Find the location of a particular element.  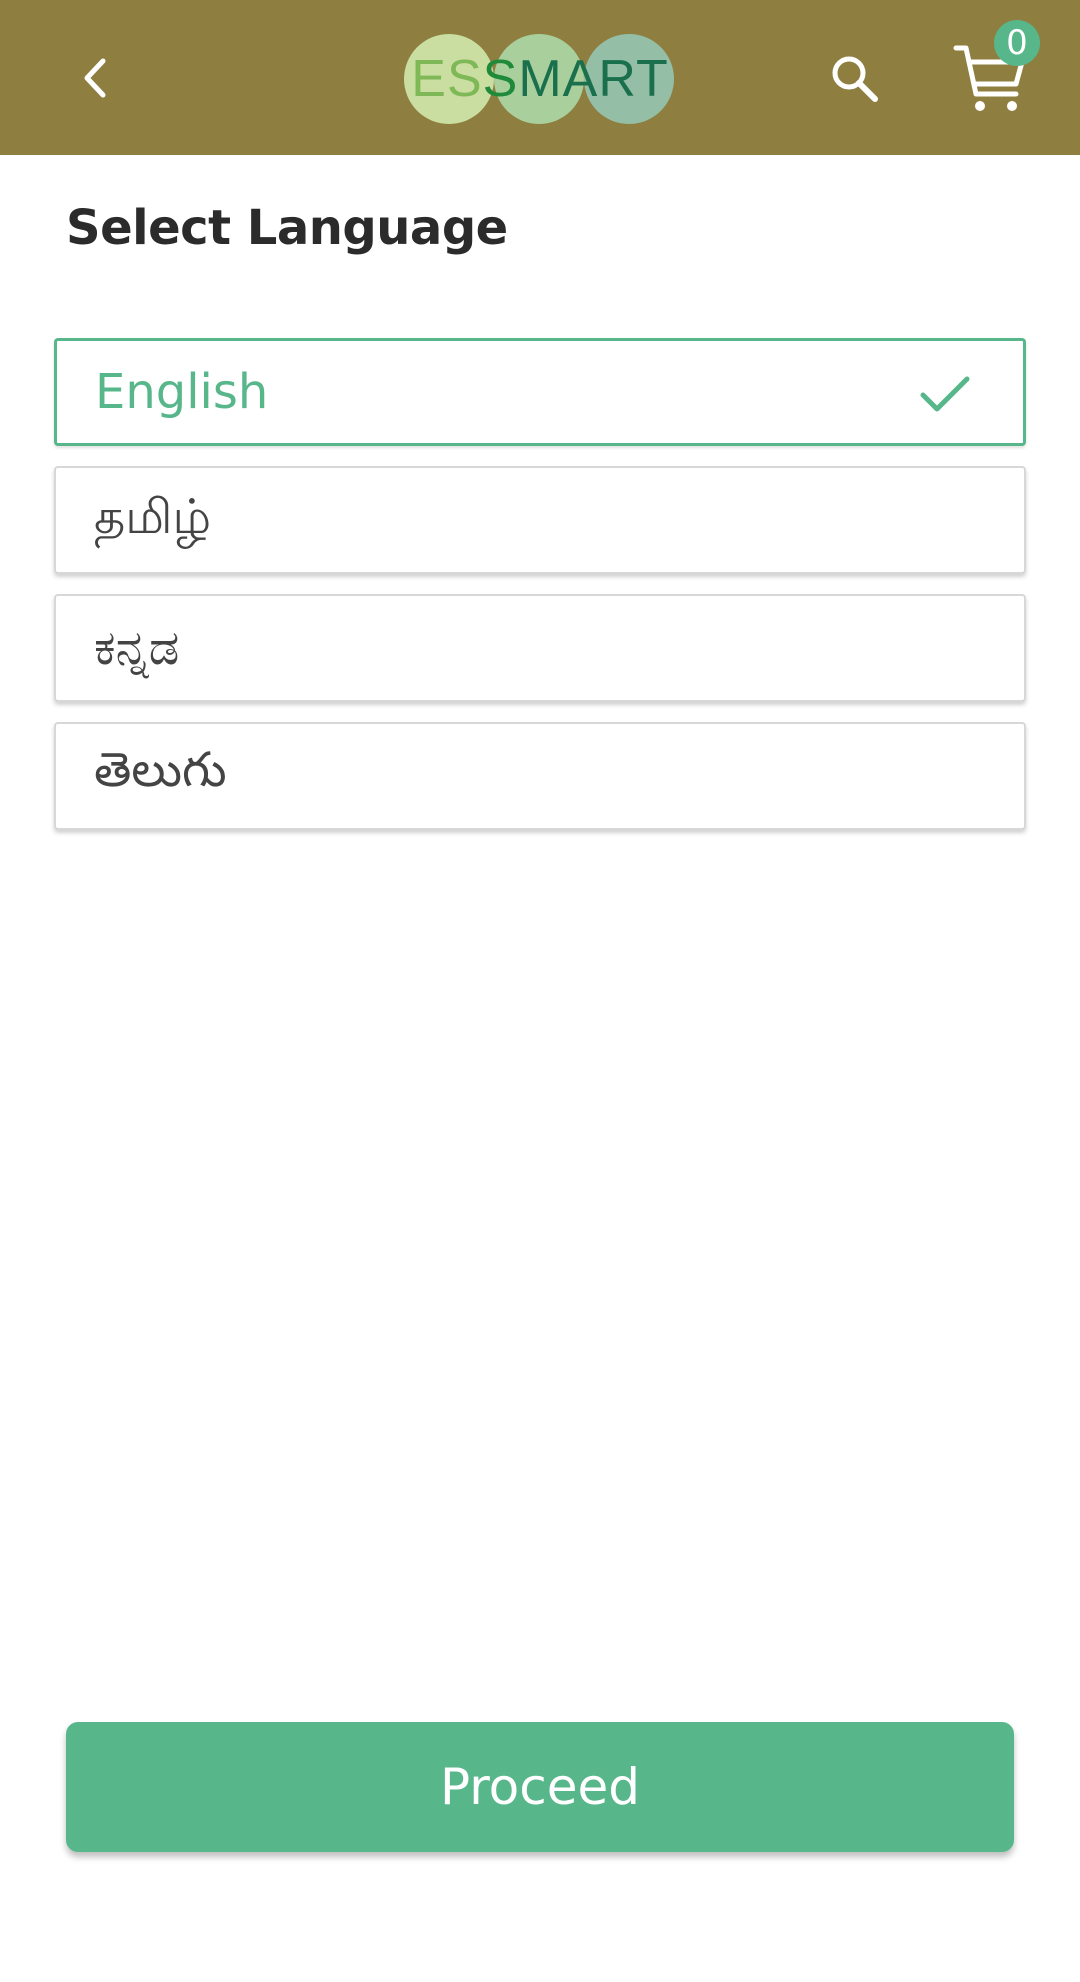

back-button is located at coordinates (95, 78).